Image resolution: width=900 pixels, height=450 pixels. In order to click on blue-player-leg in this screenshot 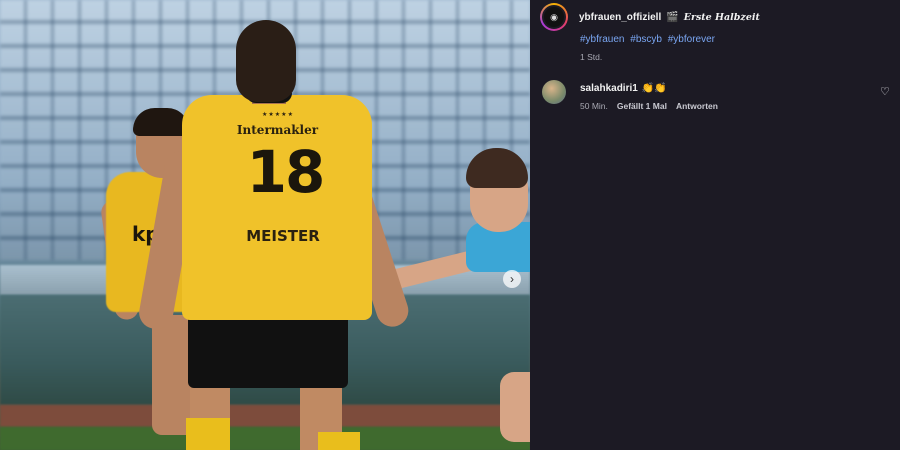, I will do `click(515, 407)`.